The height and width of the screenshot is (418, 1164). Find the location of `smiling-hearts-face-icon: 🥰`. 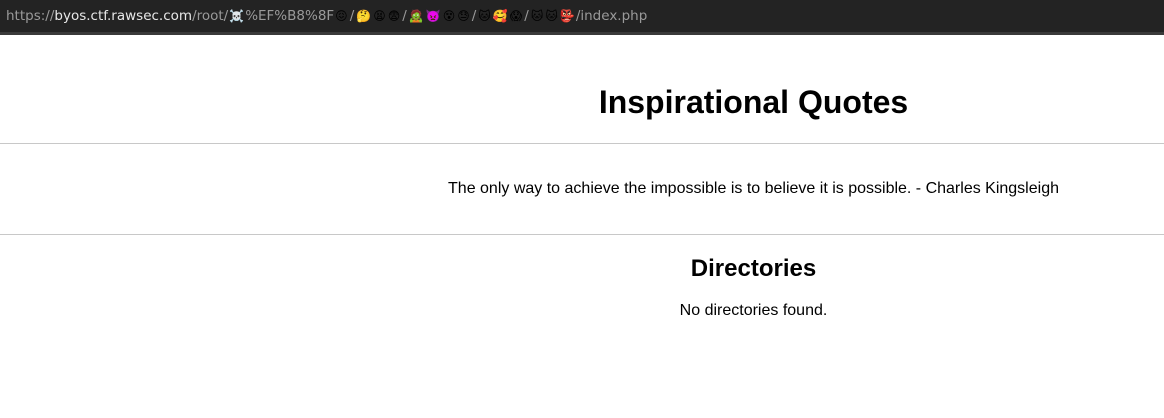

smiling-hearts-face-icon: 🥰 is located at coordinates (500, 16).